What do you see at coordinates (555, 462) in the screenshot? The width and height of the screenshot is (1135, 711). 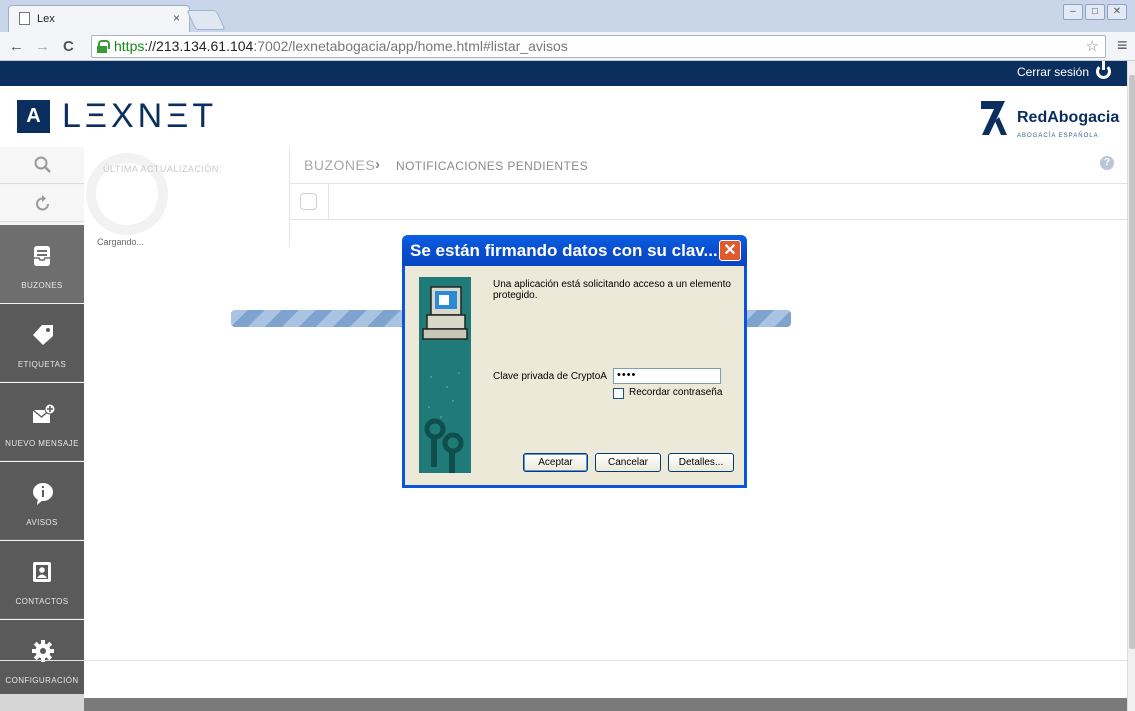 I see `accept-button: Aceptar` at bounding box center [555, 462].